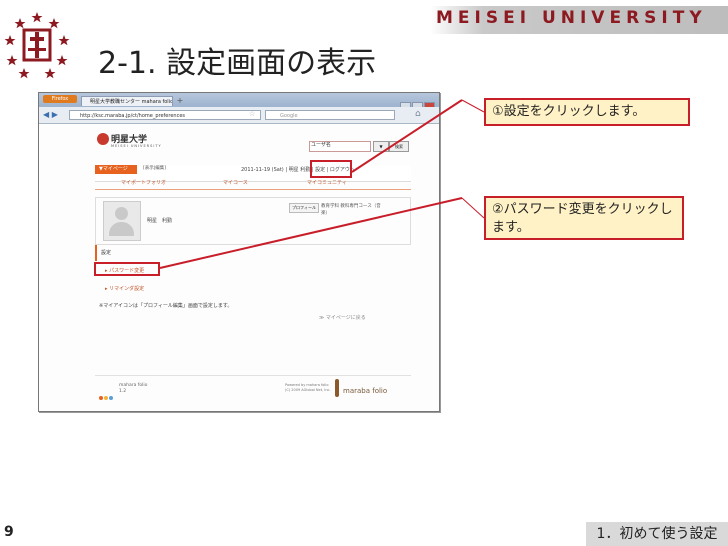 The width and height of the screenshot is (728, 546). What do you see at coordinates (584, 218) in the screenshot?
I see `callout-step2: ②パスワード変更をクリックします。` at bounding box center [584, 218].